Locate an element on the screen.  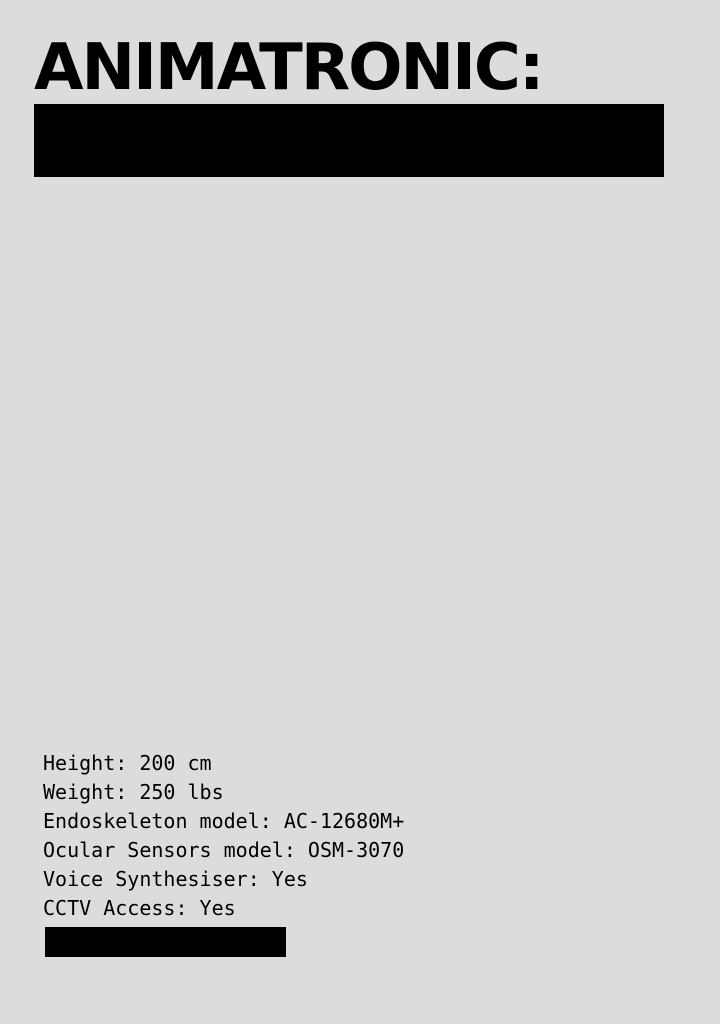
page-title: ANIMATRONIC: is located at coordinates (289, 68).